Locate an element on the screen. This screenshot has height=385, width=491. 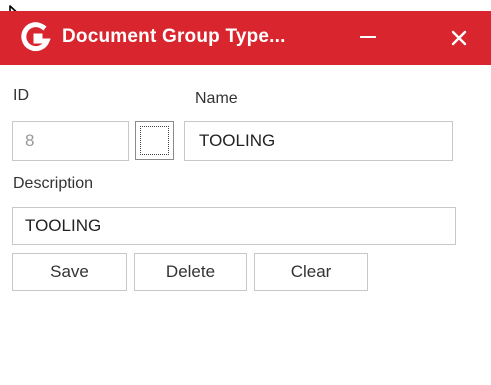
description-field: TOOLING is located at coordinates (234, 226).